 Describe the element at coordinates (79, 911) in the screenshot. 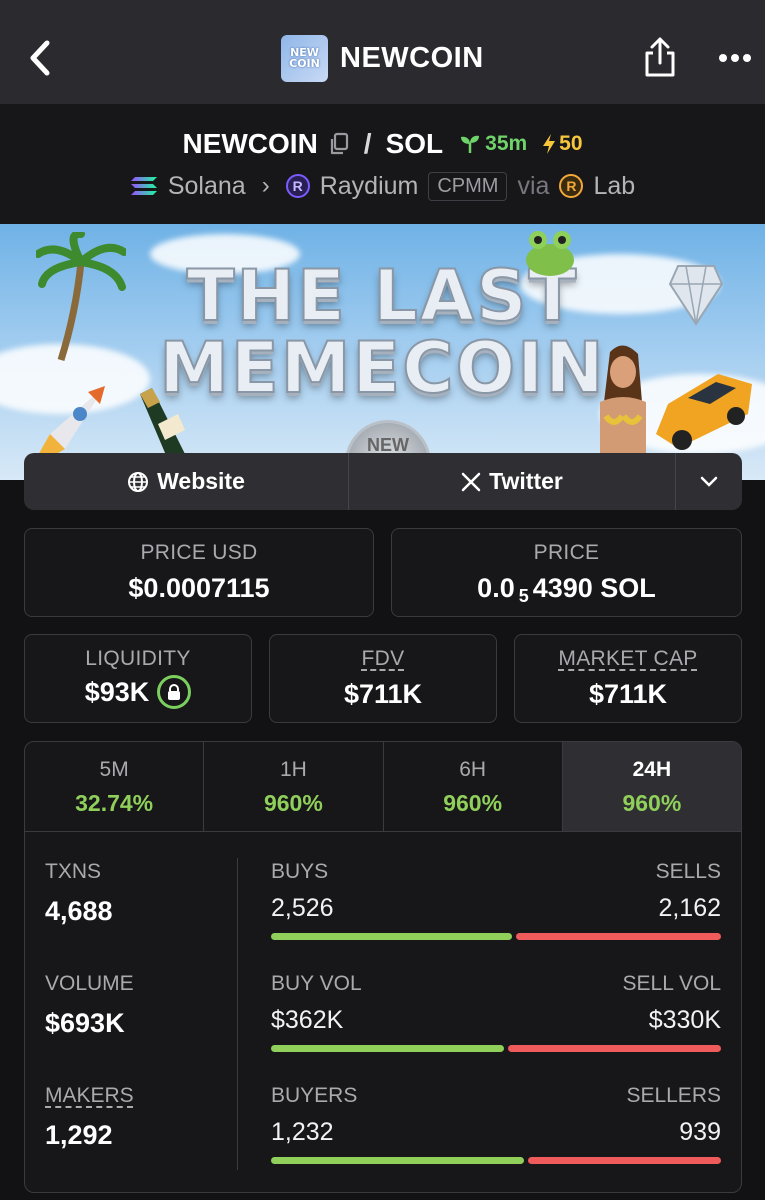

I see `txns-value: 4,688` at that location.